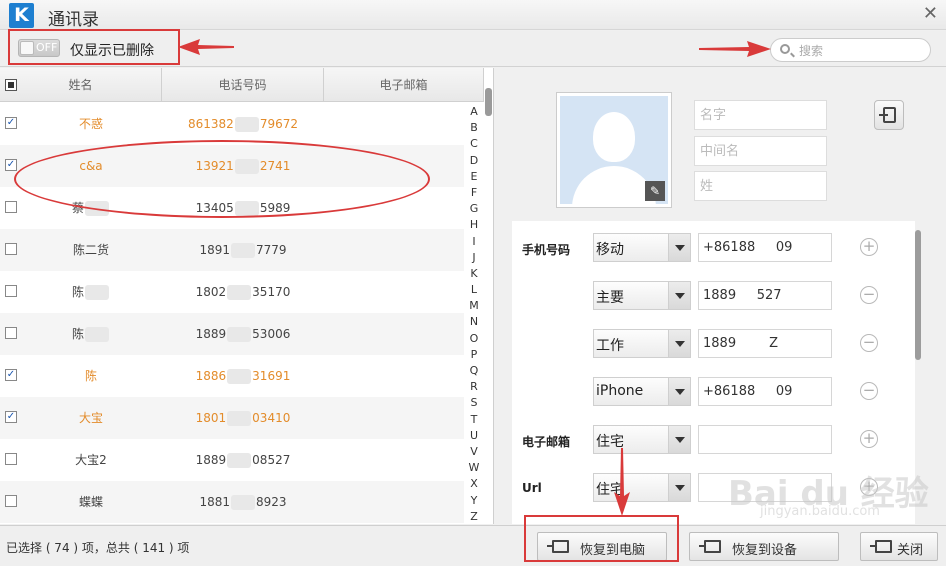  Describe the element at coordinates (232, 250) in the screenshot. I see `table-row: 陈二货 1891 7779` at that location.